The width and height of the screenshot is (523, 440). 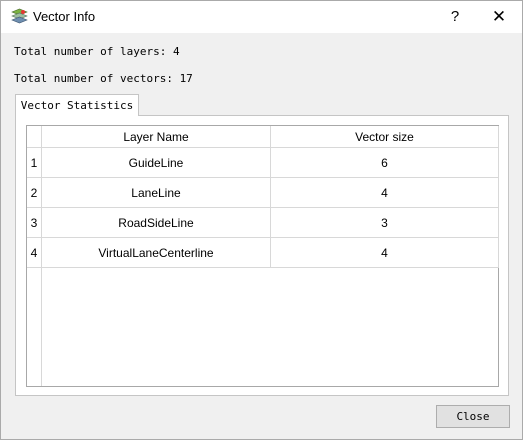 What do you see at coordinates (34, 223) in the screenshot?
I see `row-header: 3` at bounding box center [34, 223].